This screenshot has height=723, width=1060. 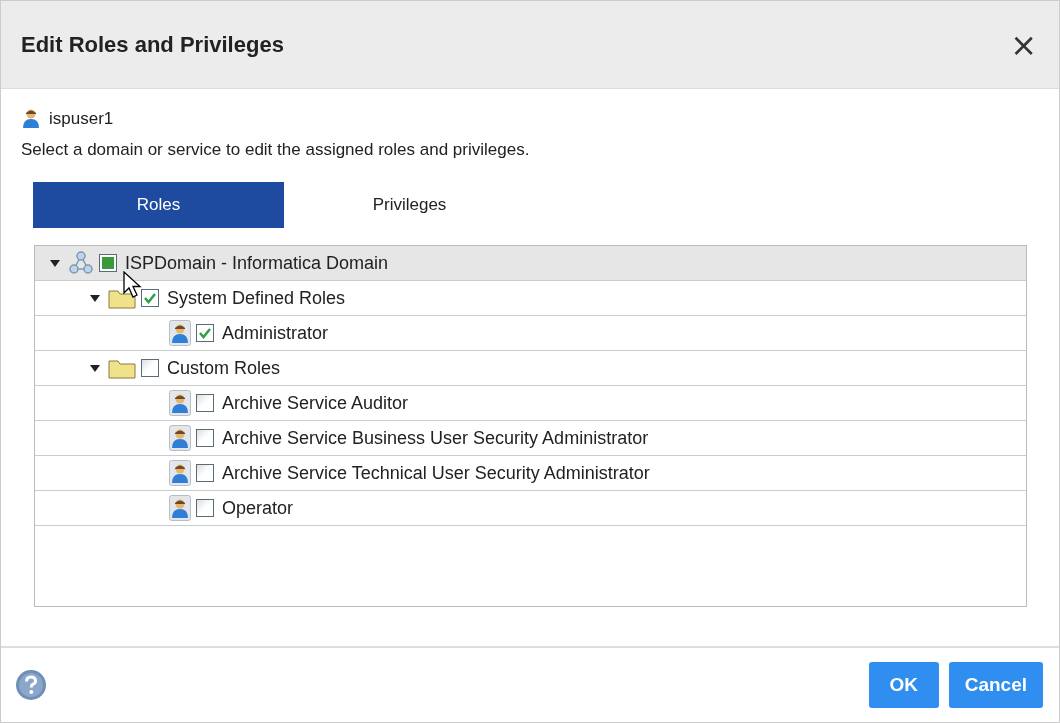 I want to click on tree-row: ISPDomain - Informatica Domain, so click(x=530, y=263).